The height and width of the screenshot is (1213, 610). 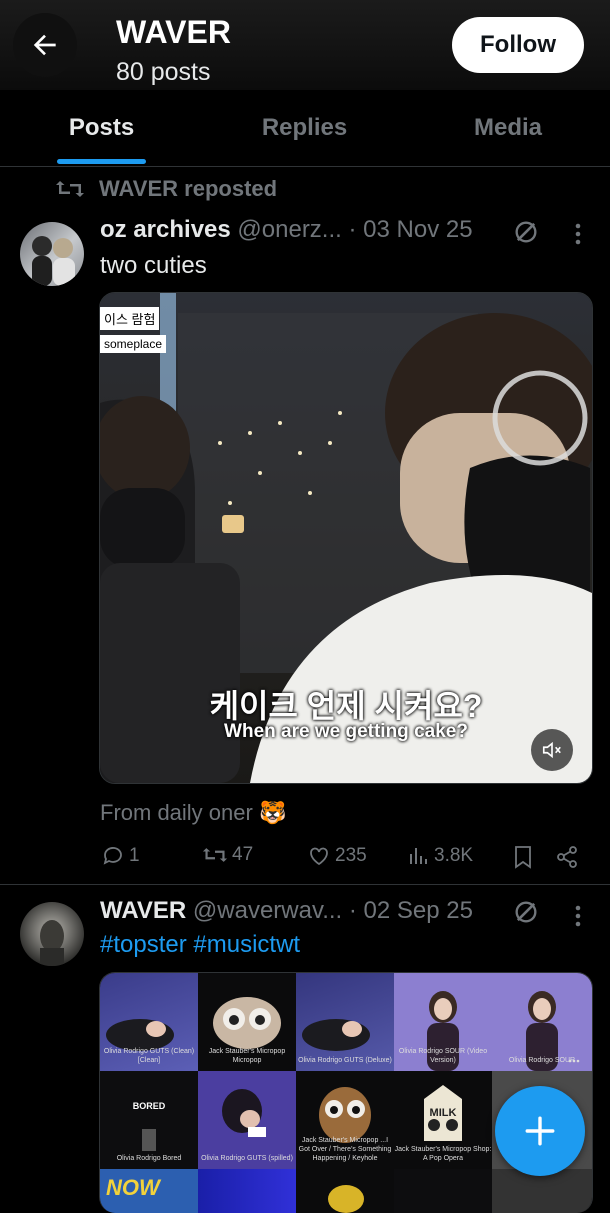 What do you see at coordinates (345, 1022) in the screenshot?
I see `album-cover: Olivia Rodrigo GUTS (Deluxe)` at bounding box center [345, 1022].